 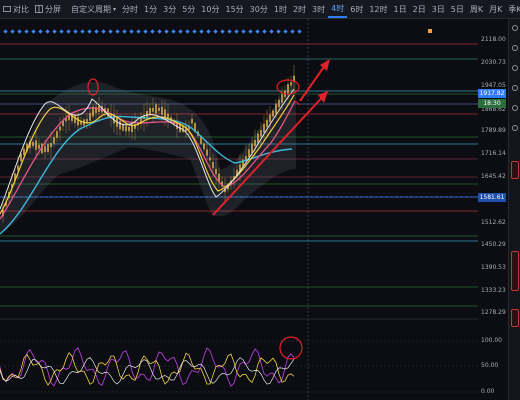 What do you see at coordinates (493, 153) in the screenshot?
I see `price-tick-label: 1716.14` at bounding box center [493, 153].